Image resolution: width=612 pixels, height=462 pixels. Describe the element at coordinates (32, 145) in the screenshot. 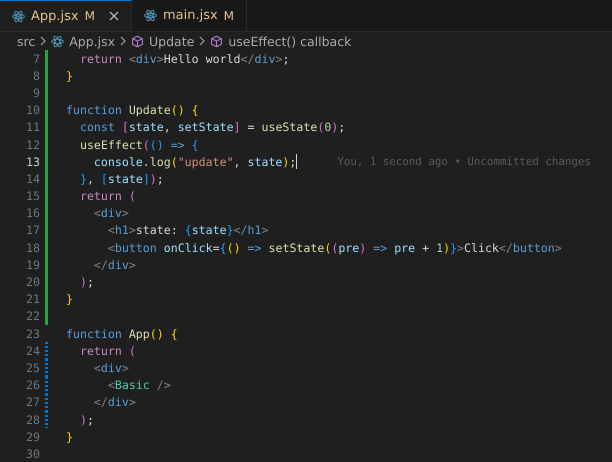

I see `line-number: 12` at that location.